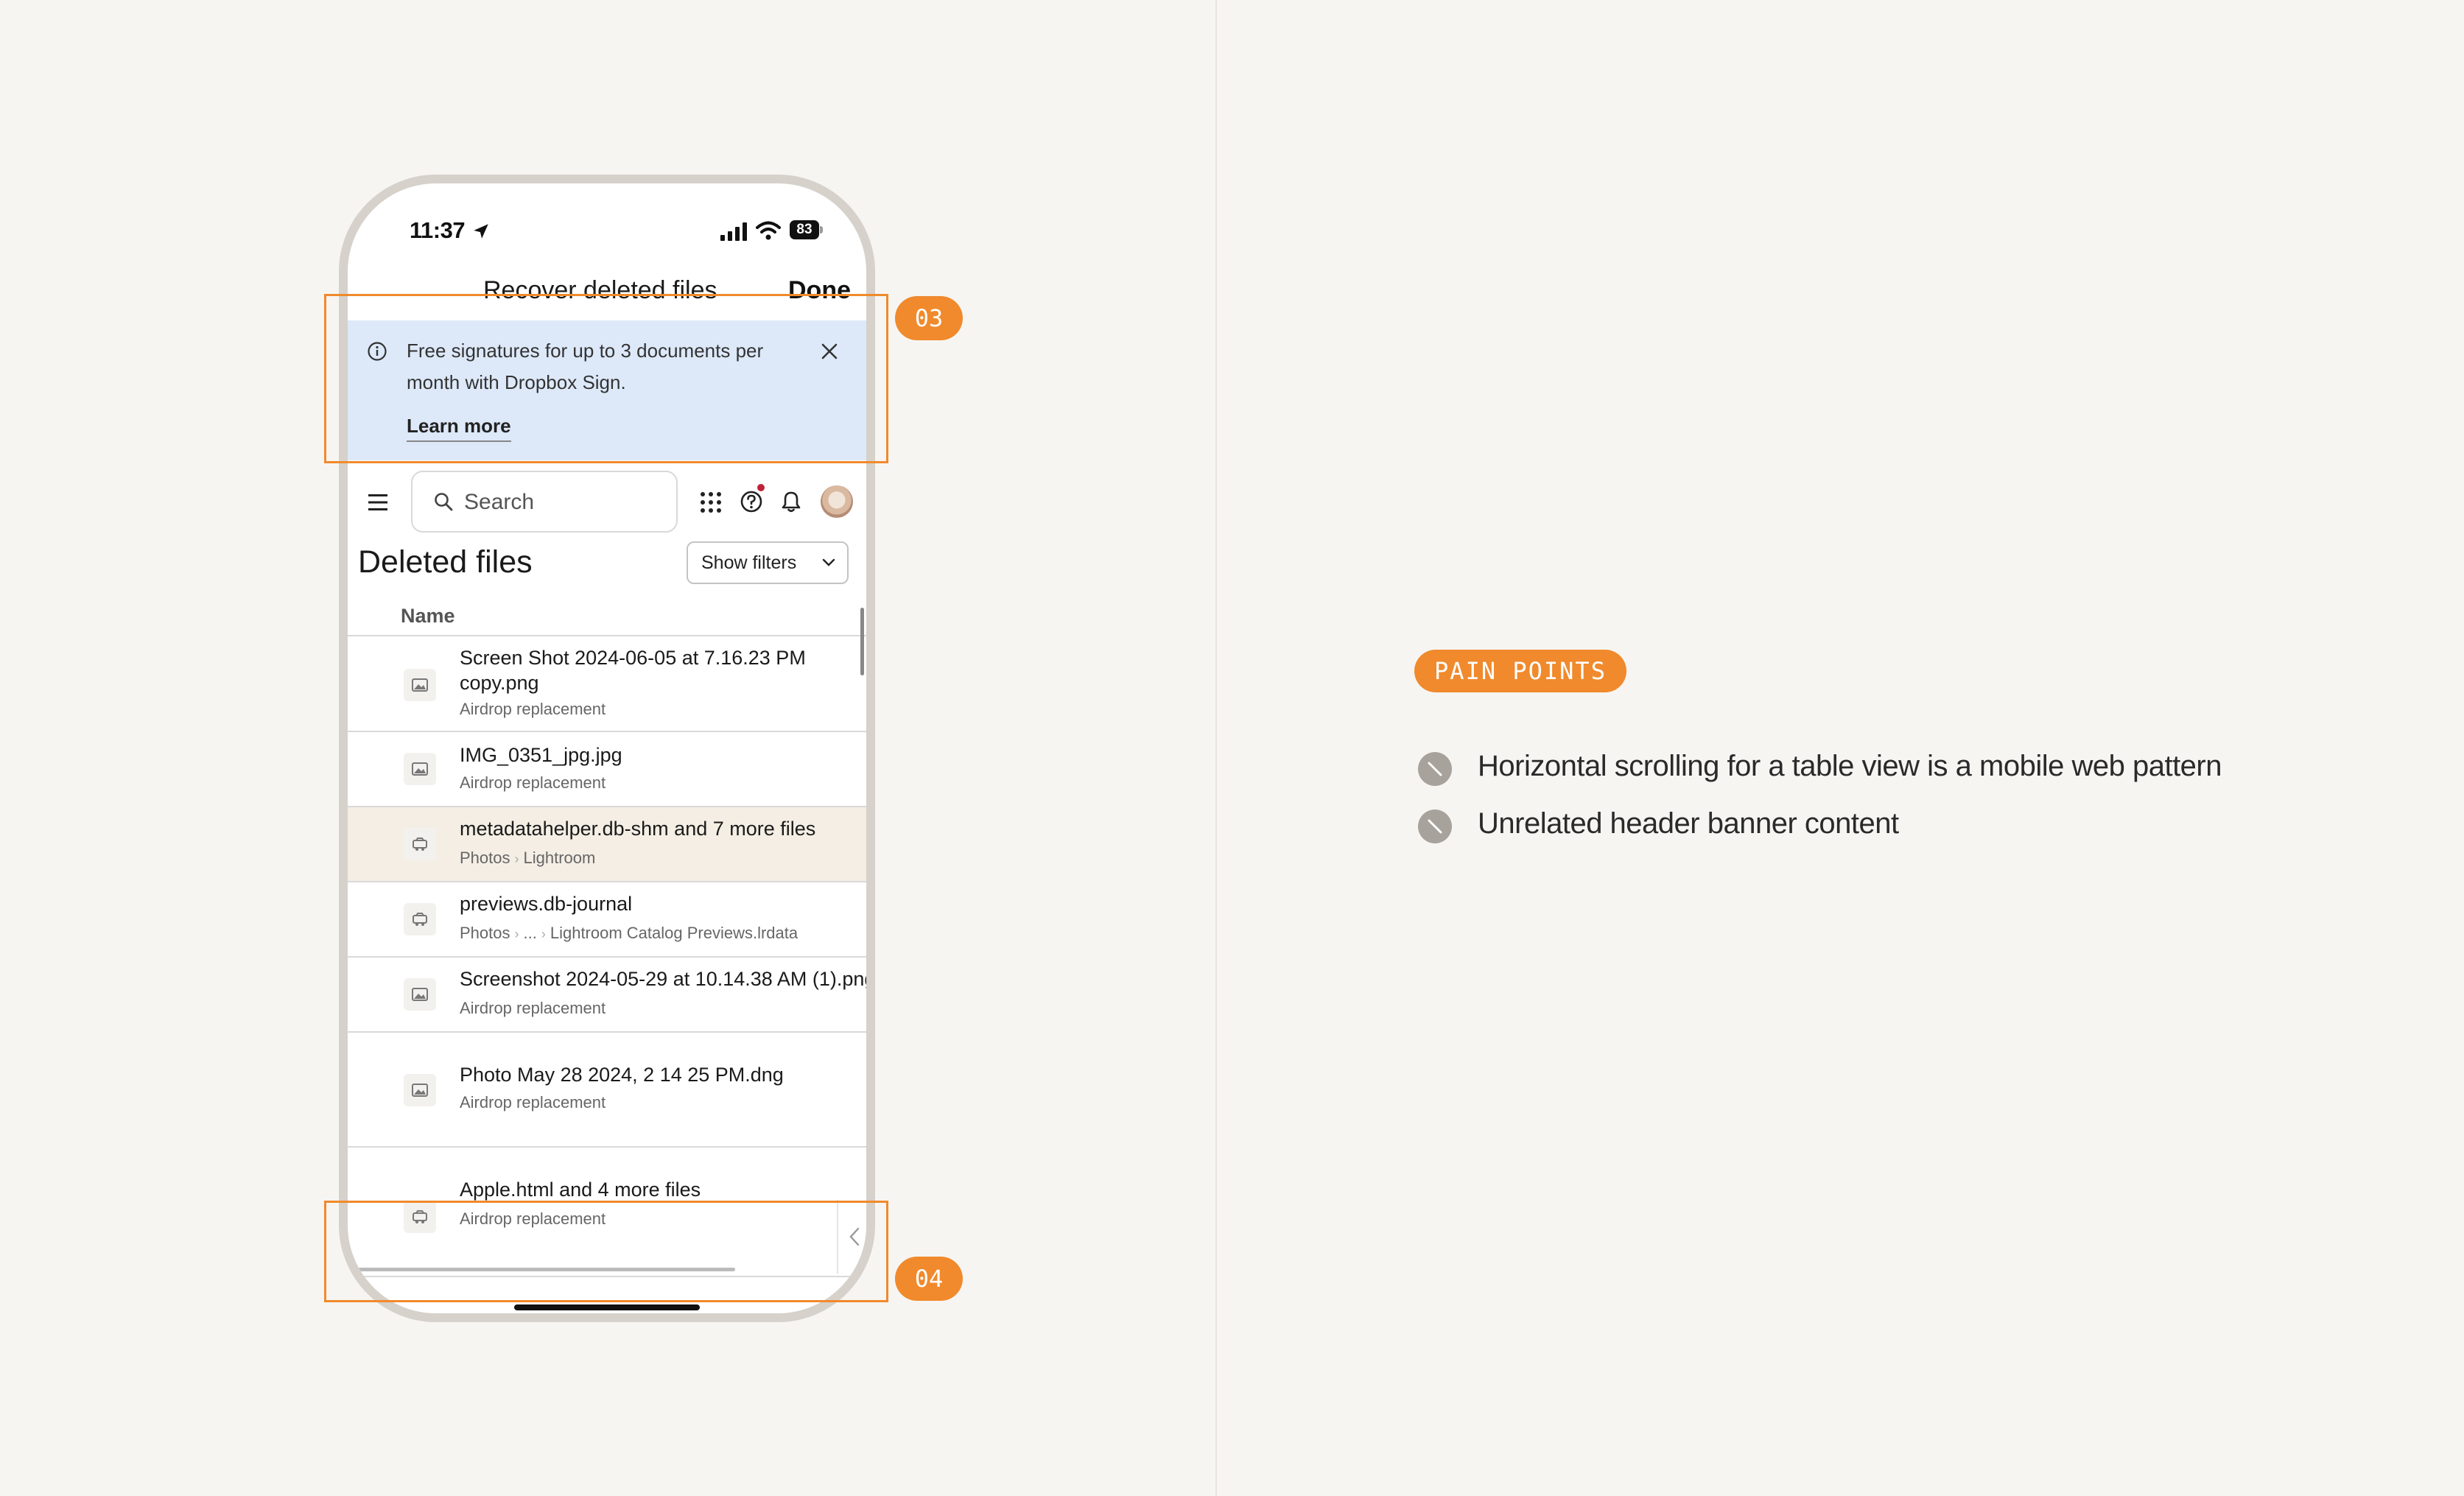 The height and width of the screenshot is (1496, 2464). I want to click on page-title: Deleted files, so click(445, 562).